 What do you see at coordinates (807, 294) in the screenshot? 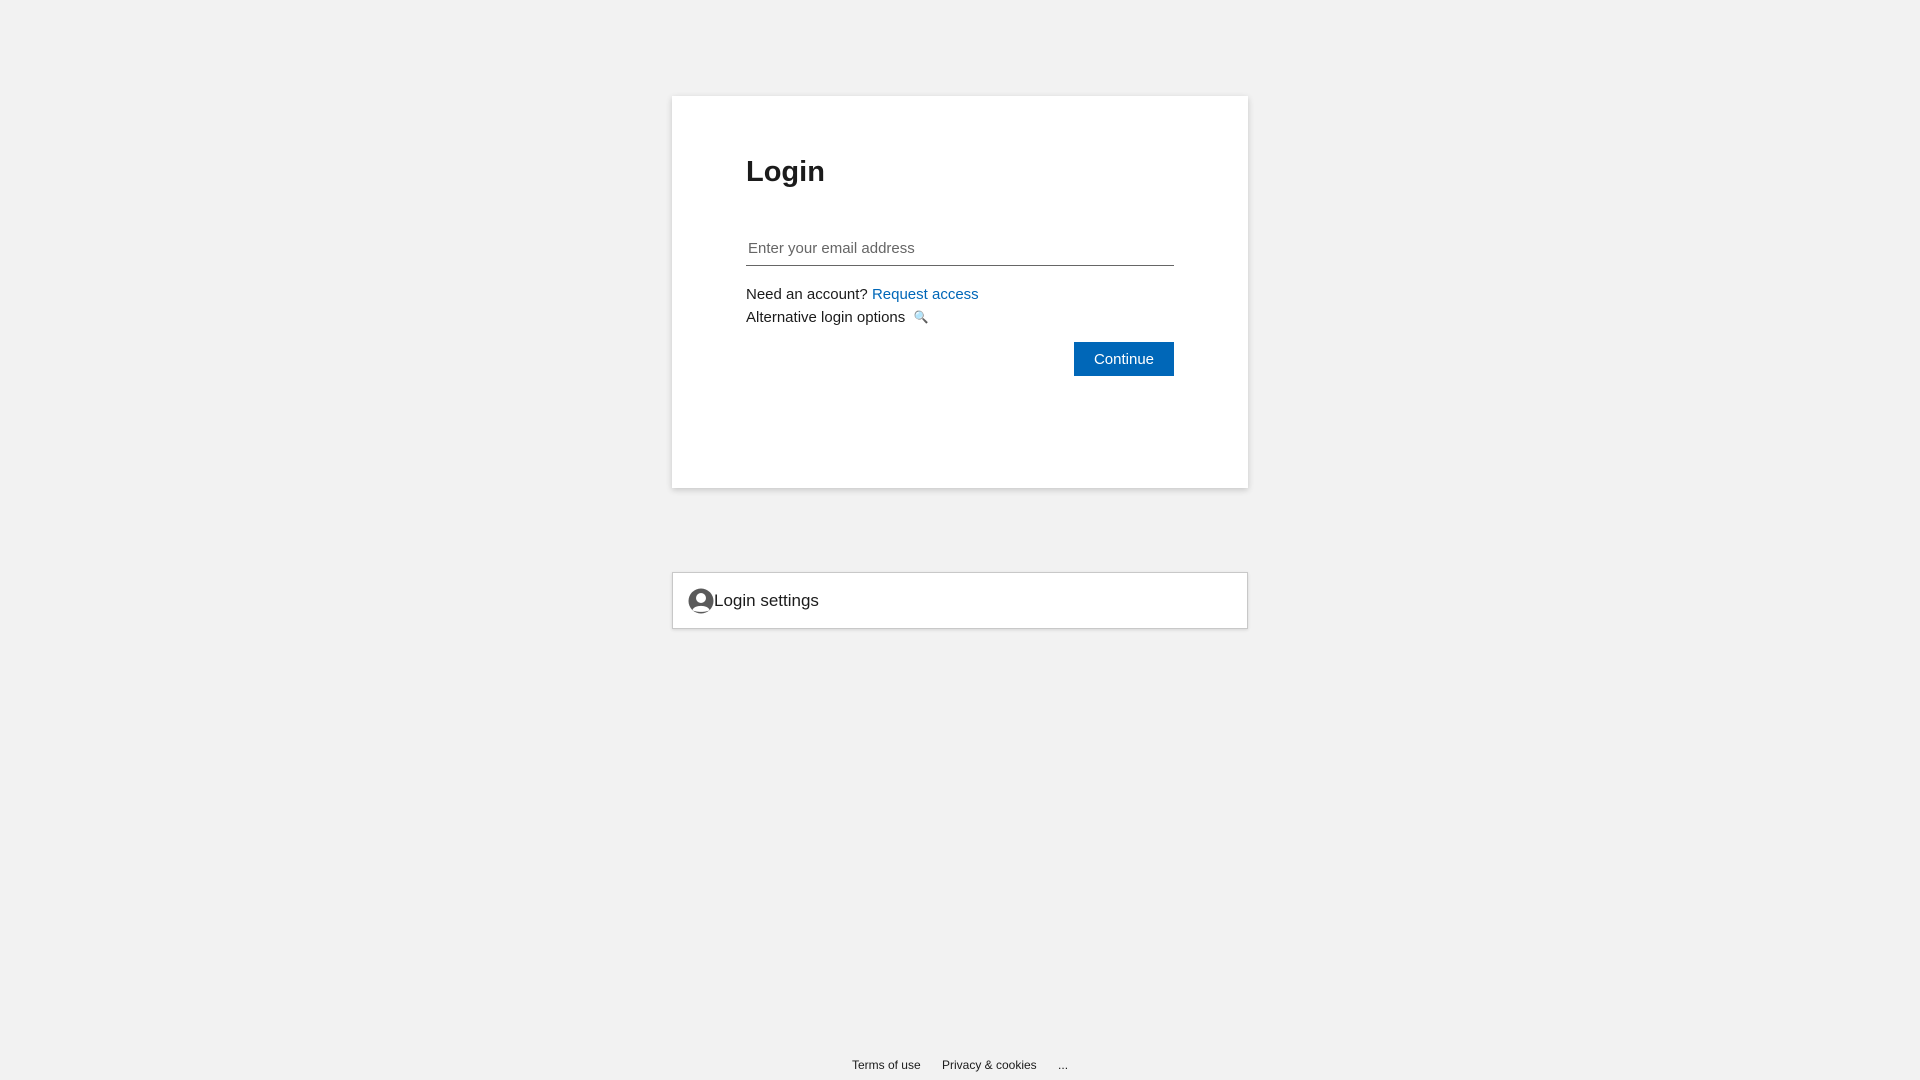
I see `need-account-text: Need an account?` at bounding box center [807, 294].